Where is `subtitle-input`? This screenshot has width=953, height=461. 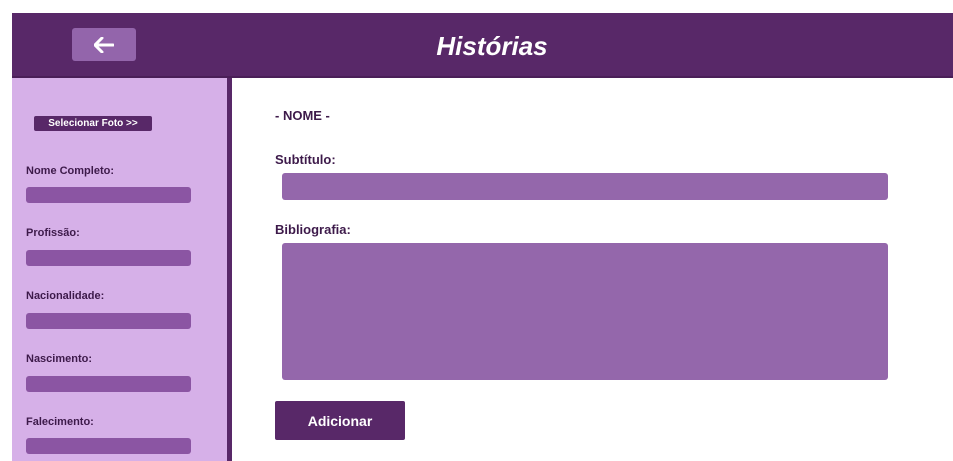
subtitle-input is located at coordinates (585, 186).